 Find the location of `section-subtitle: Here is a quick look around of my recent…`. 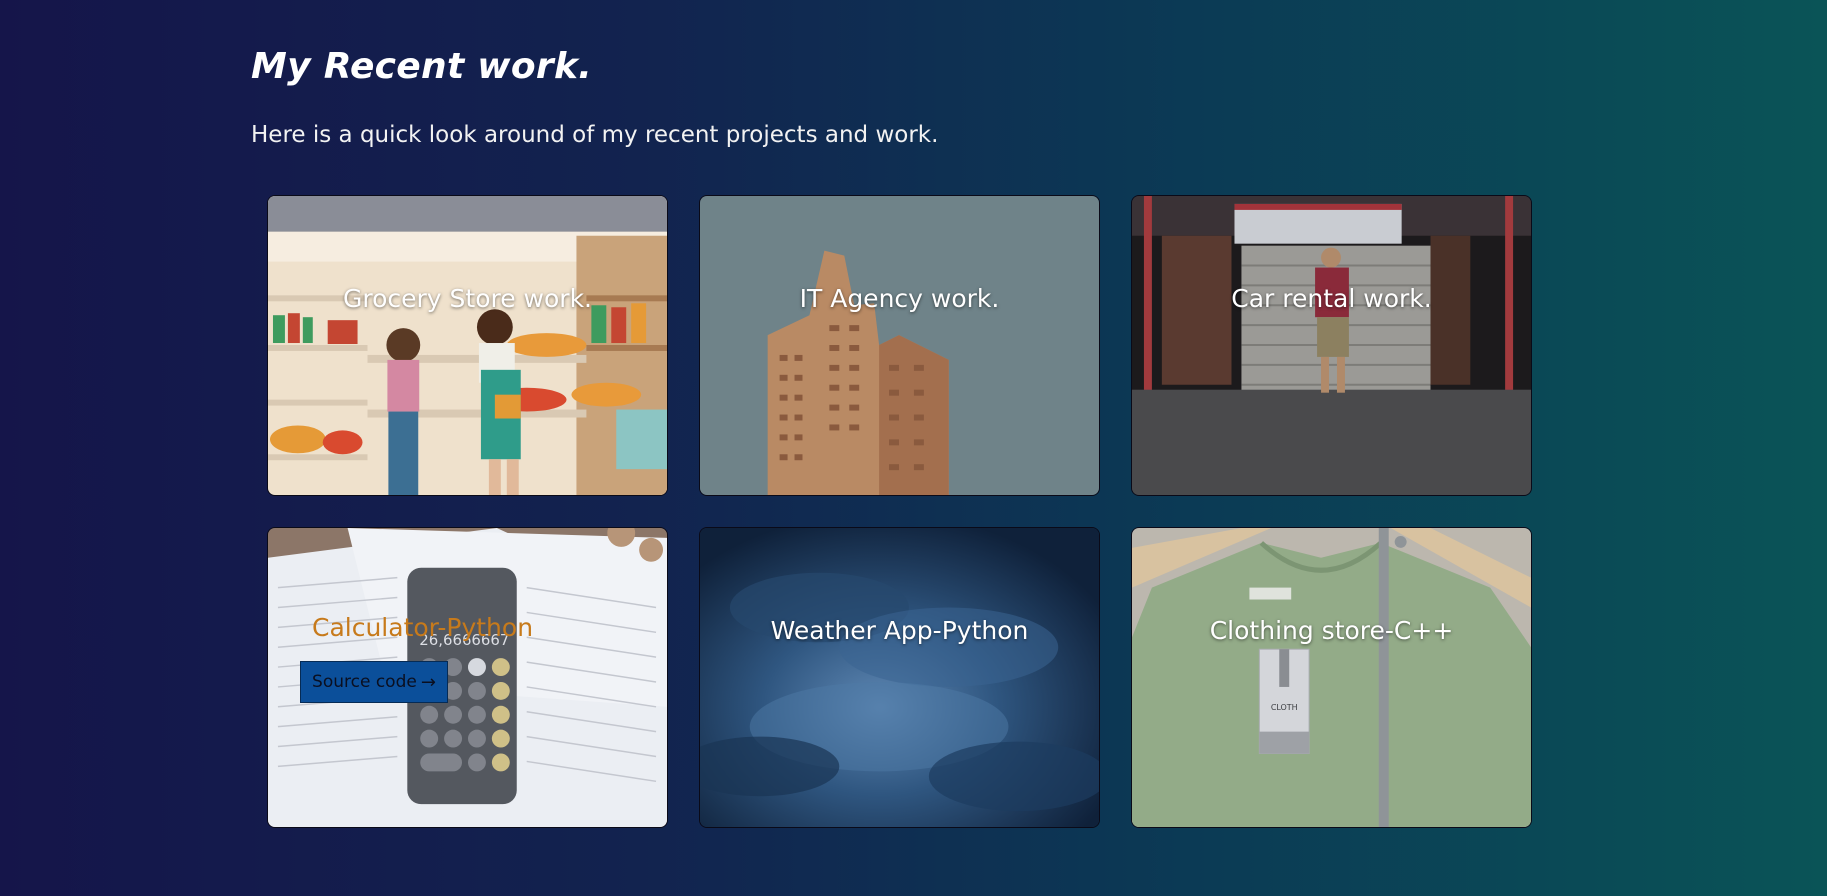

section-subtitle: Here is a quick look around of my recent… is located at coordinates (595, 135).